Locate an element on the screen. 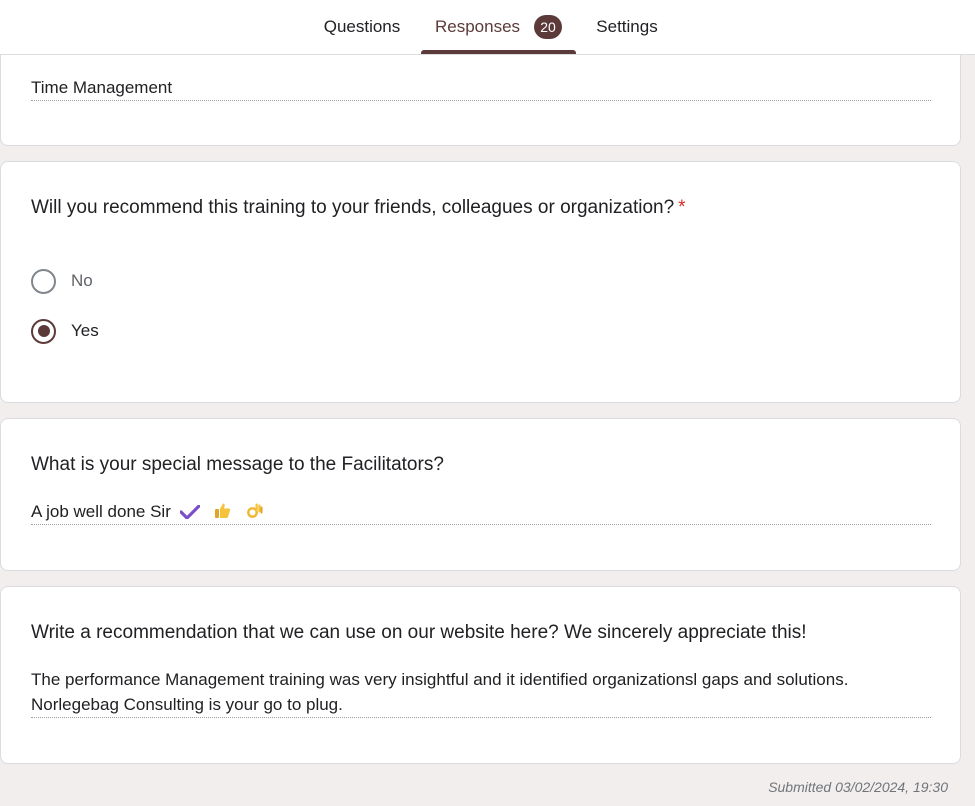 The width and height of the screenshot is (975, 806). radio-label-yes: Yes is located at coordinates (85, 330).